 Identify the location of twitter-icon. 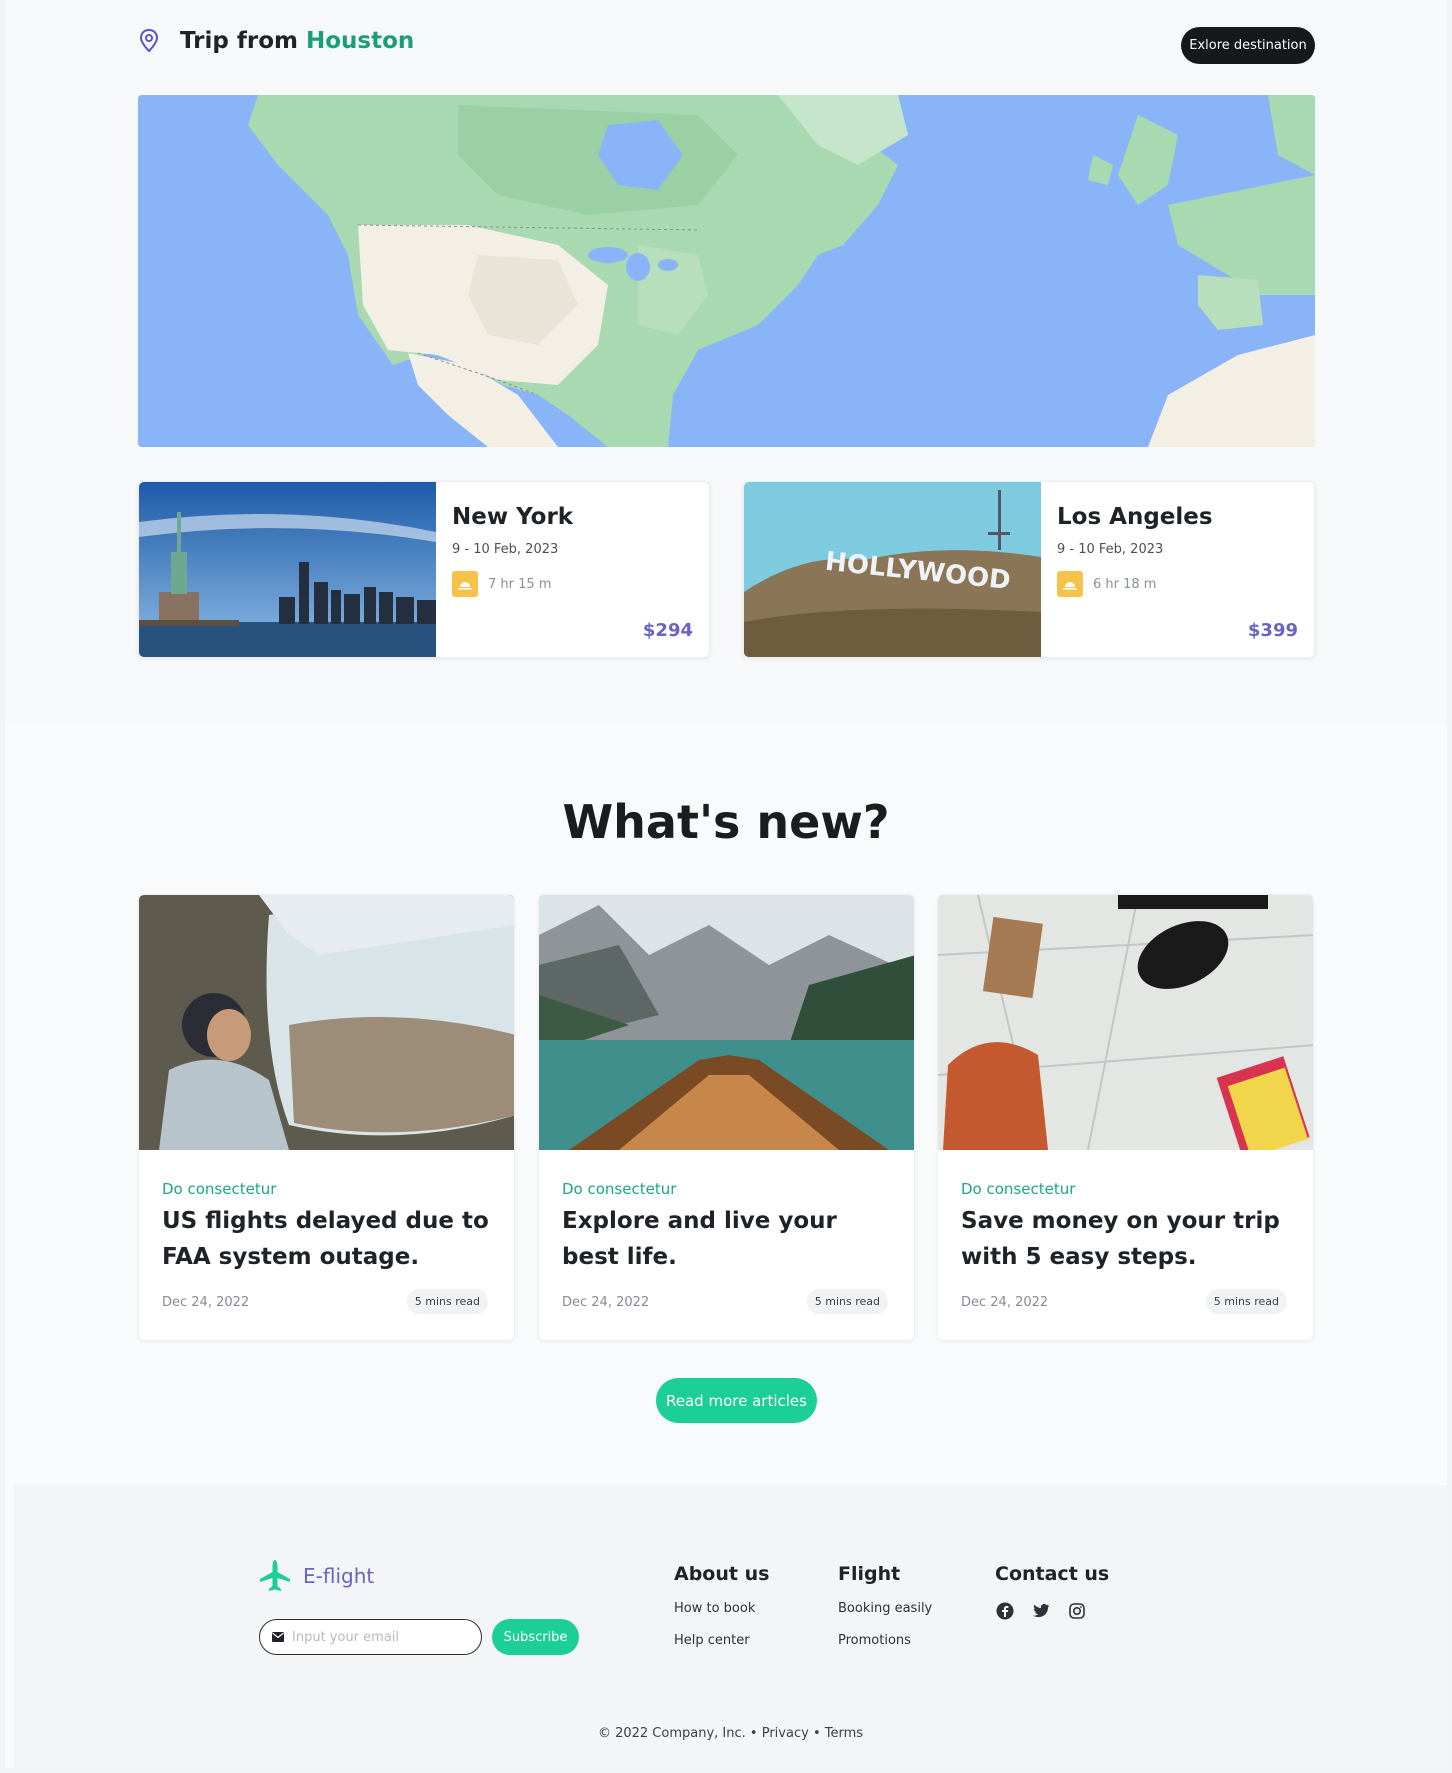
(1041, 1611).